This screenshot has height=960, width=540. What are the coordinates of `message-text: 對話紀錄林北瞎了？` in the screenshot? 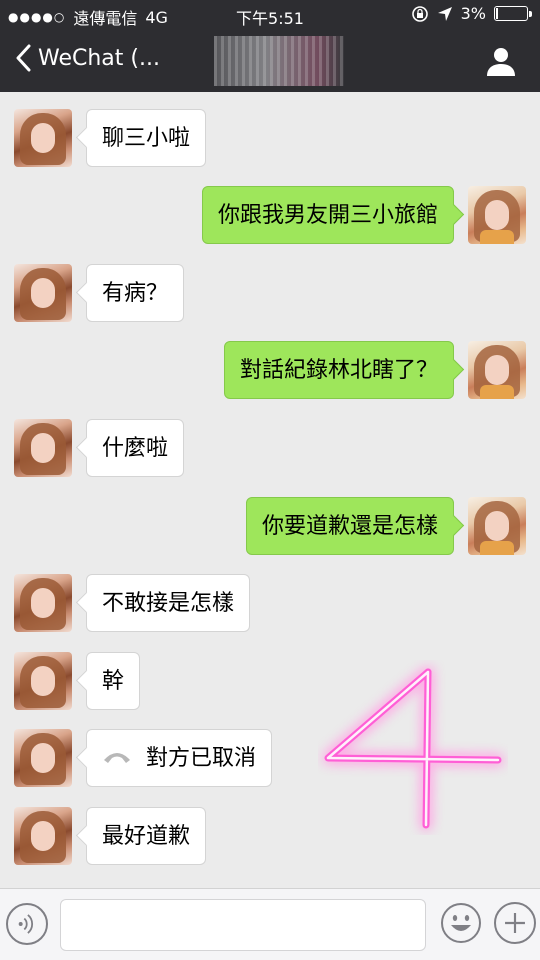 It's located at (338, 370).